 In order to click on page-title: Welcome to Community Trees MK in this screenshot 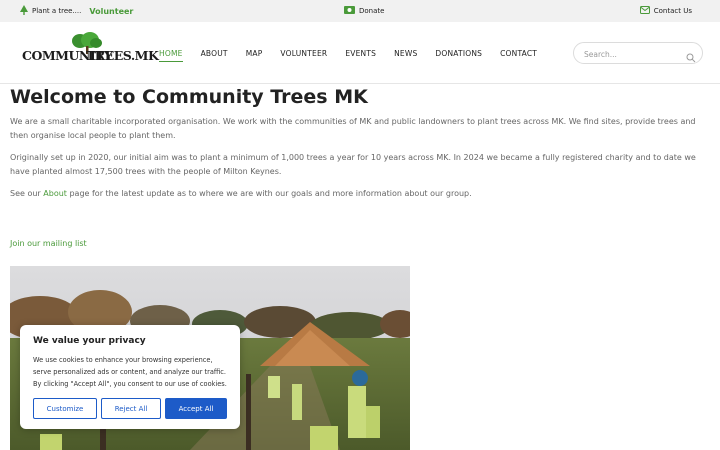, I will do `click(189, 97)`.